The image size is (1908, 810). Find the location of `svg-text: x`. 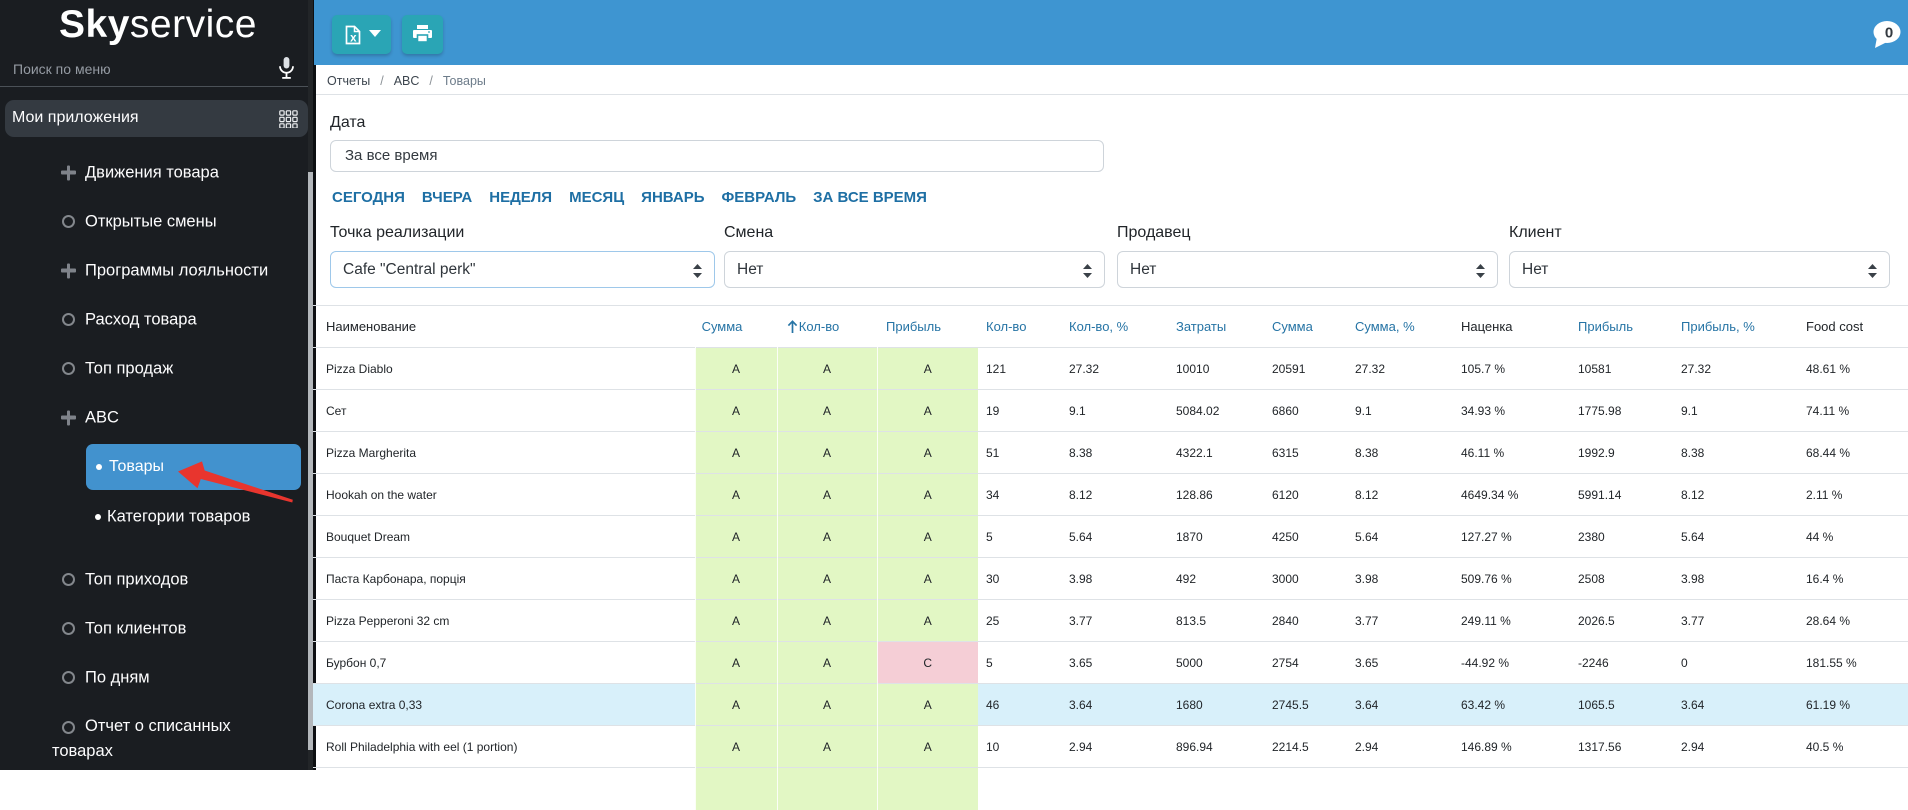

svg-text: x is located at coordinates (353, 38).